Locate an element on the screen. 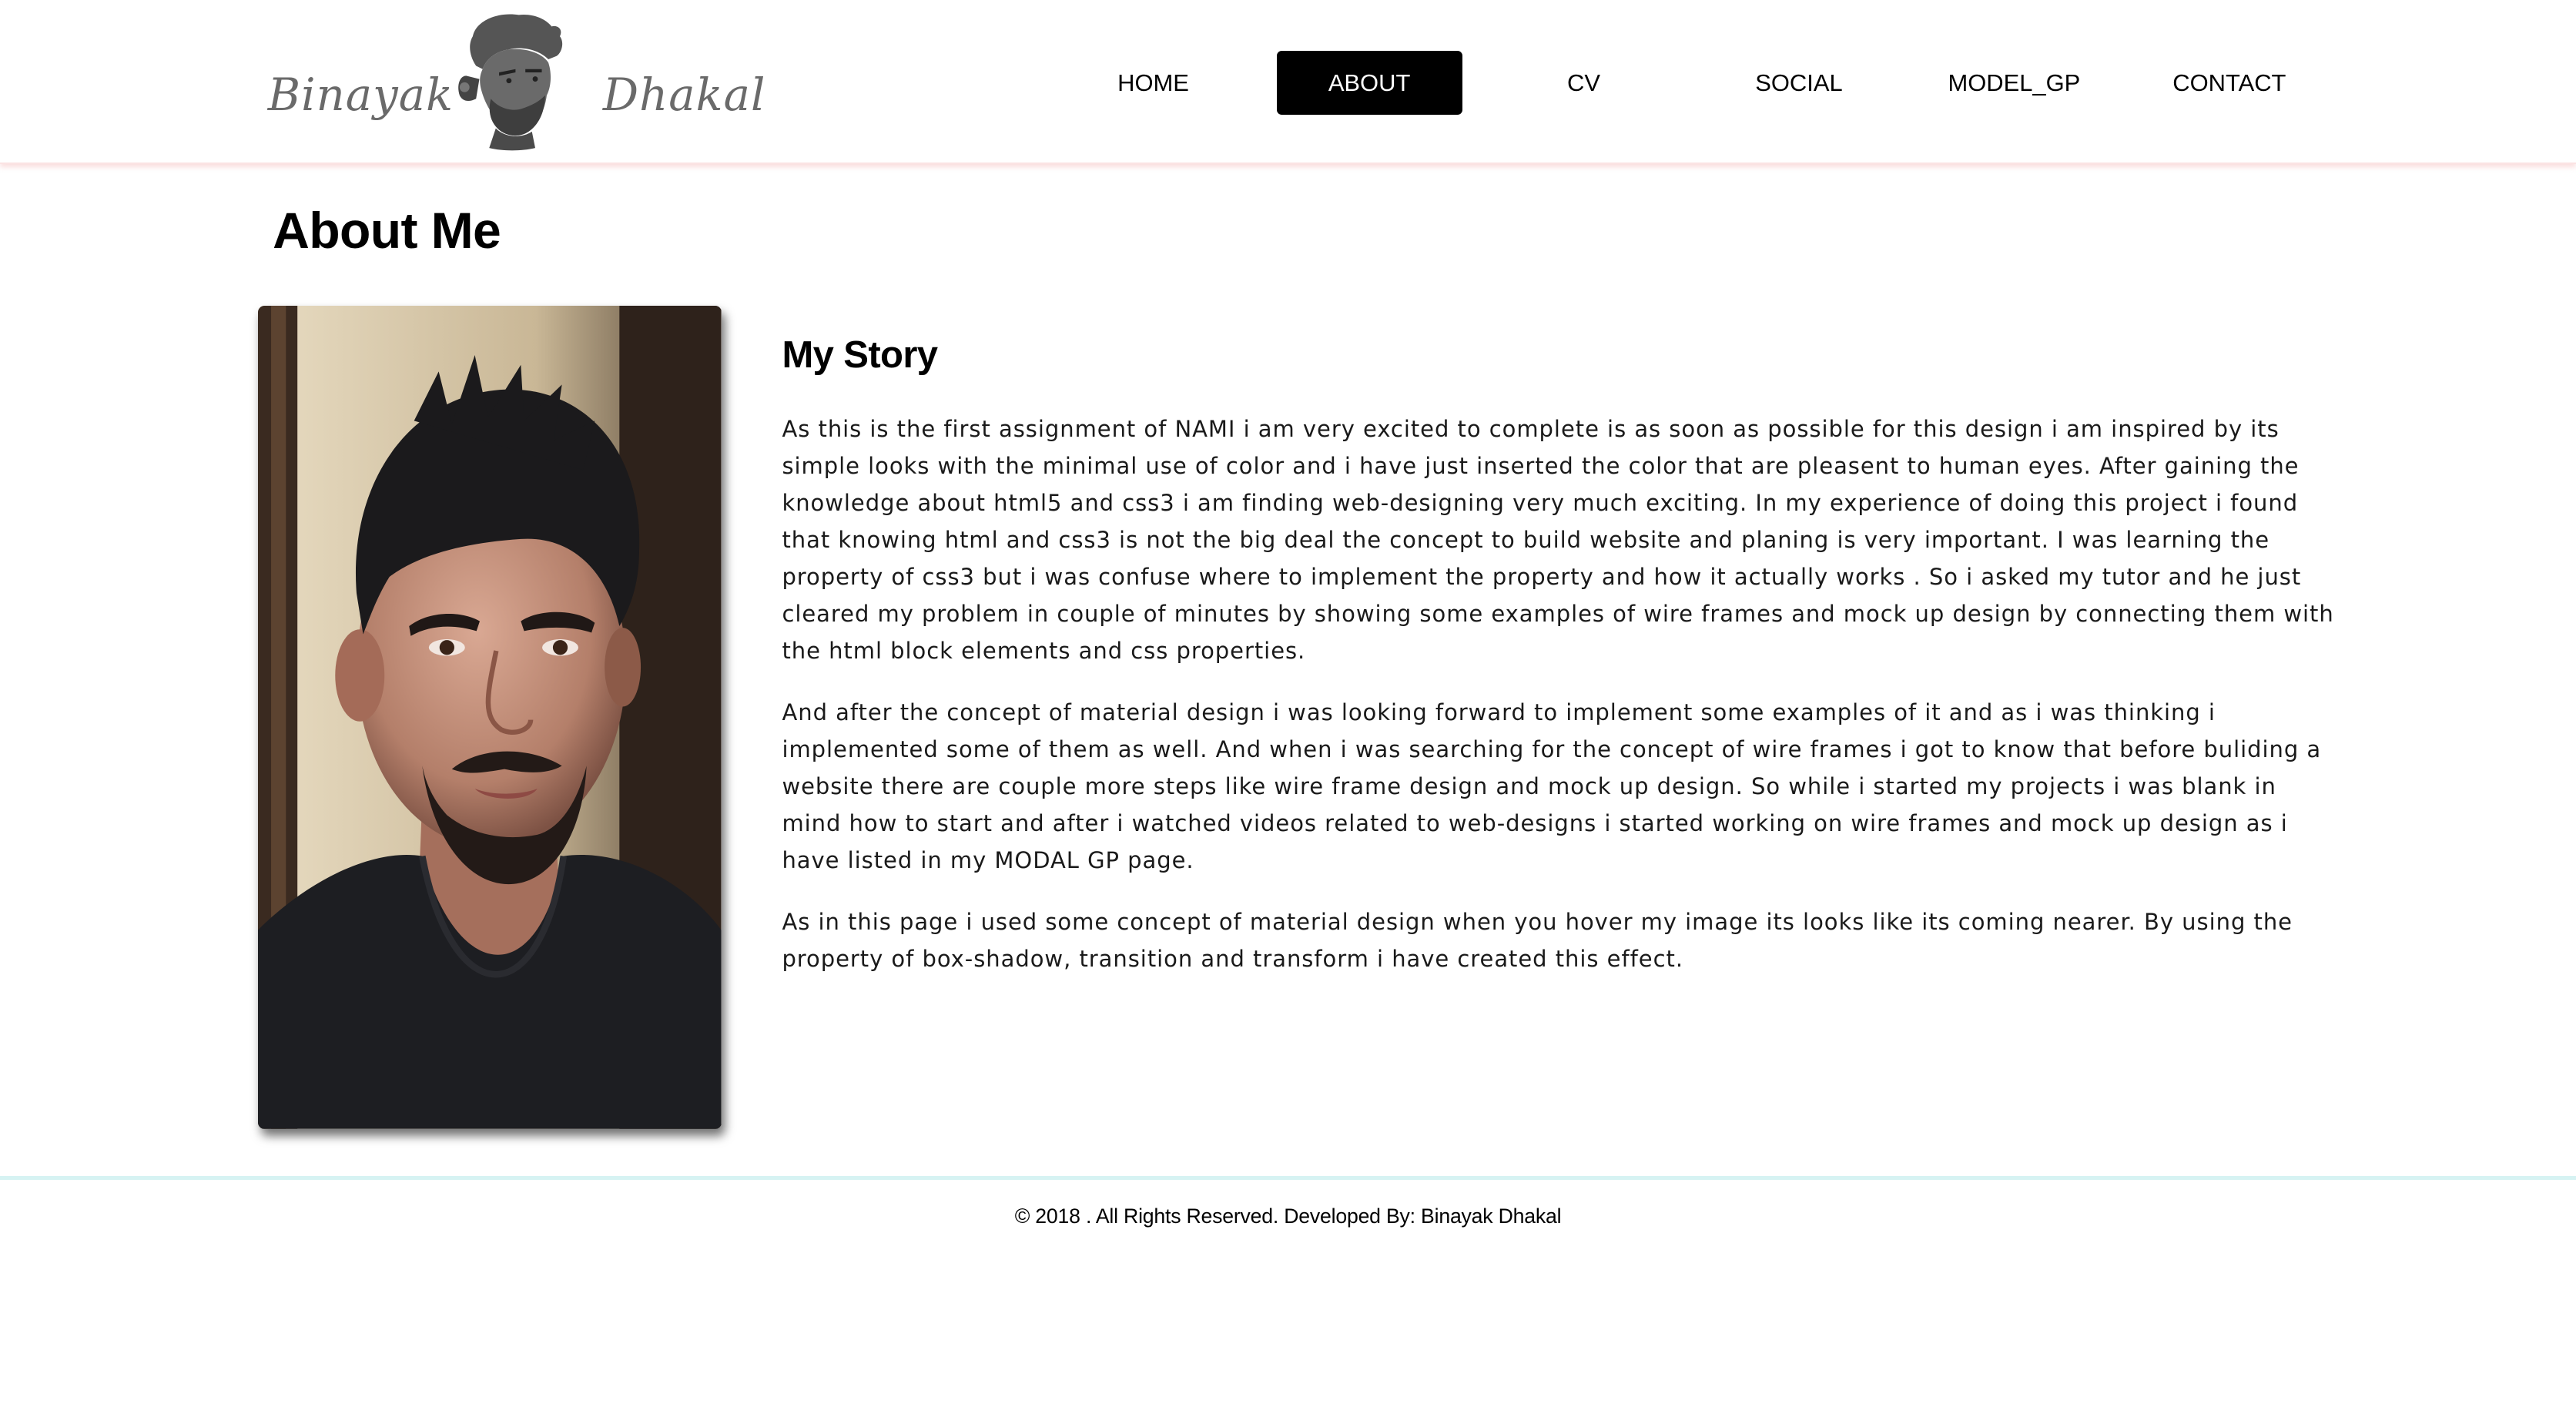  site-logo: Binayak Dhakal is located at coordinates (514, 82).